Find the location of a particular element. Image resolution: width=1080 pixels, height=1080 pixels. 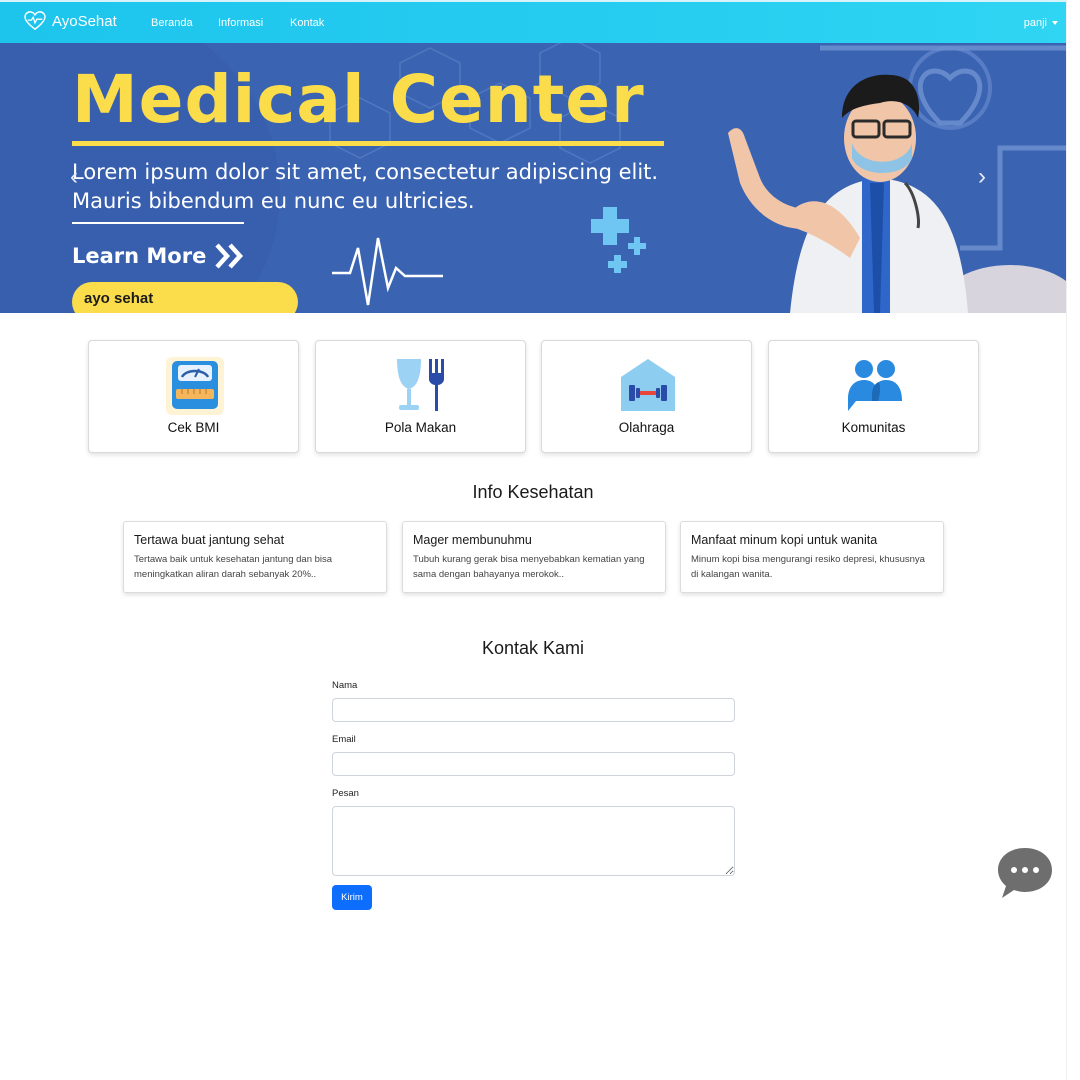

user-dropdown: panji is located at coordinates (1041, 23).